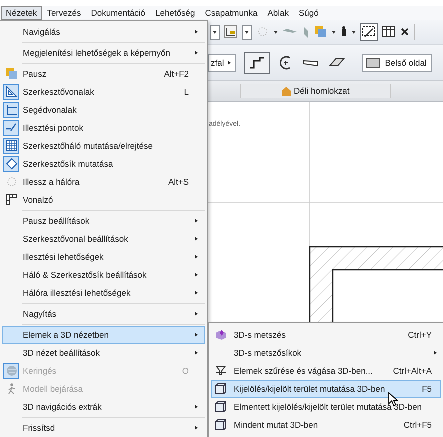  I want to click on figure-icon, so click(344, 32).